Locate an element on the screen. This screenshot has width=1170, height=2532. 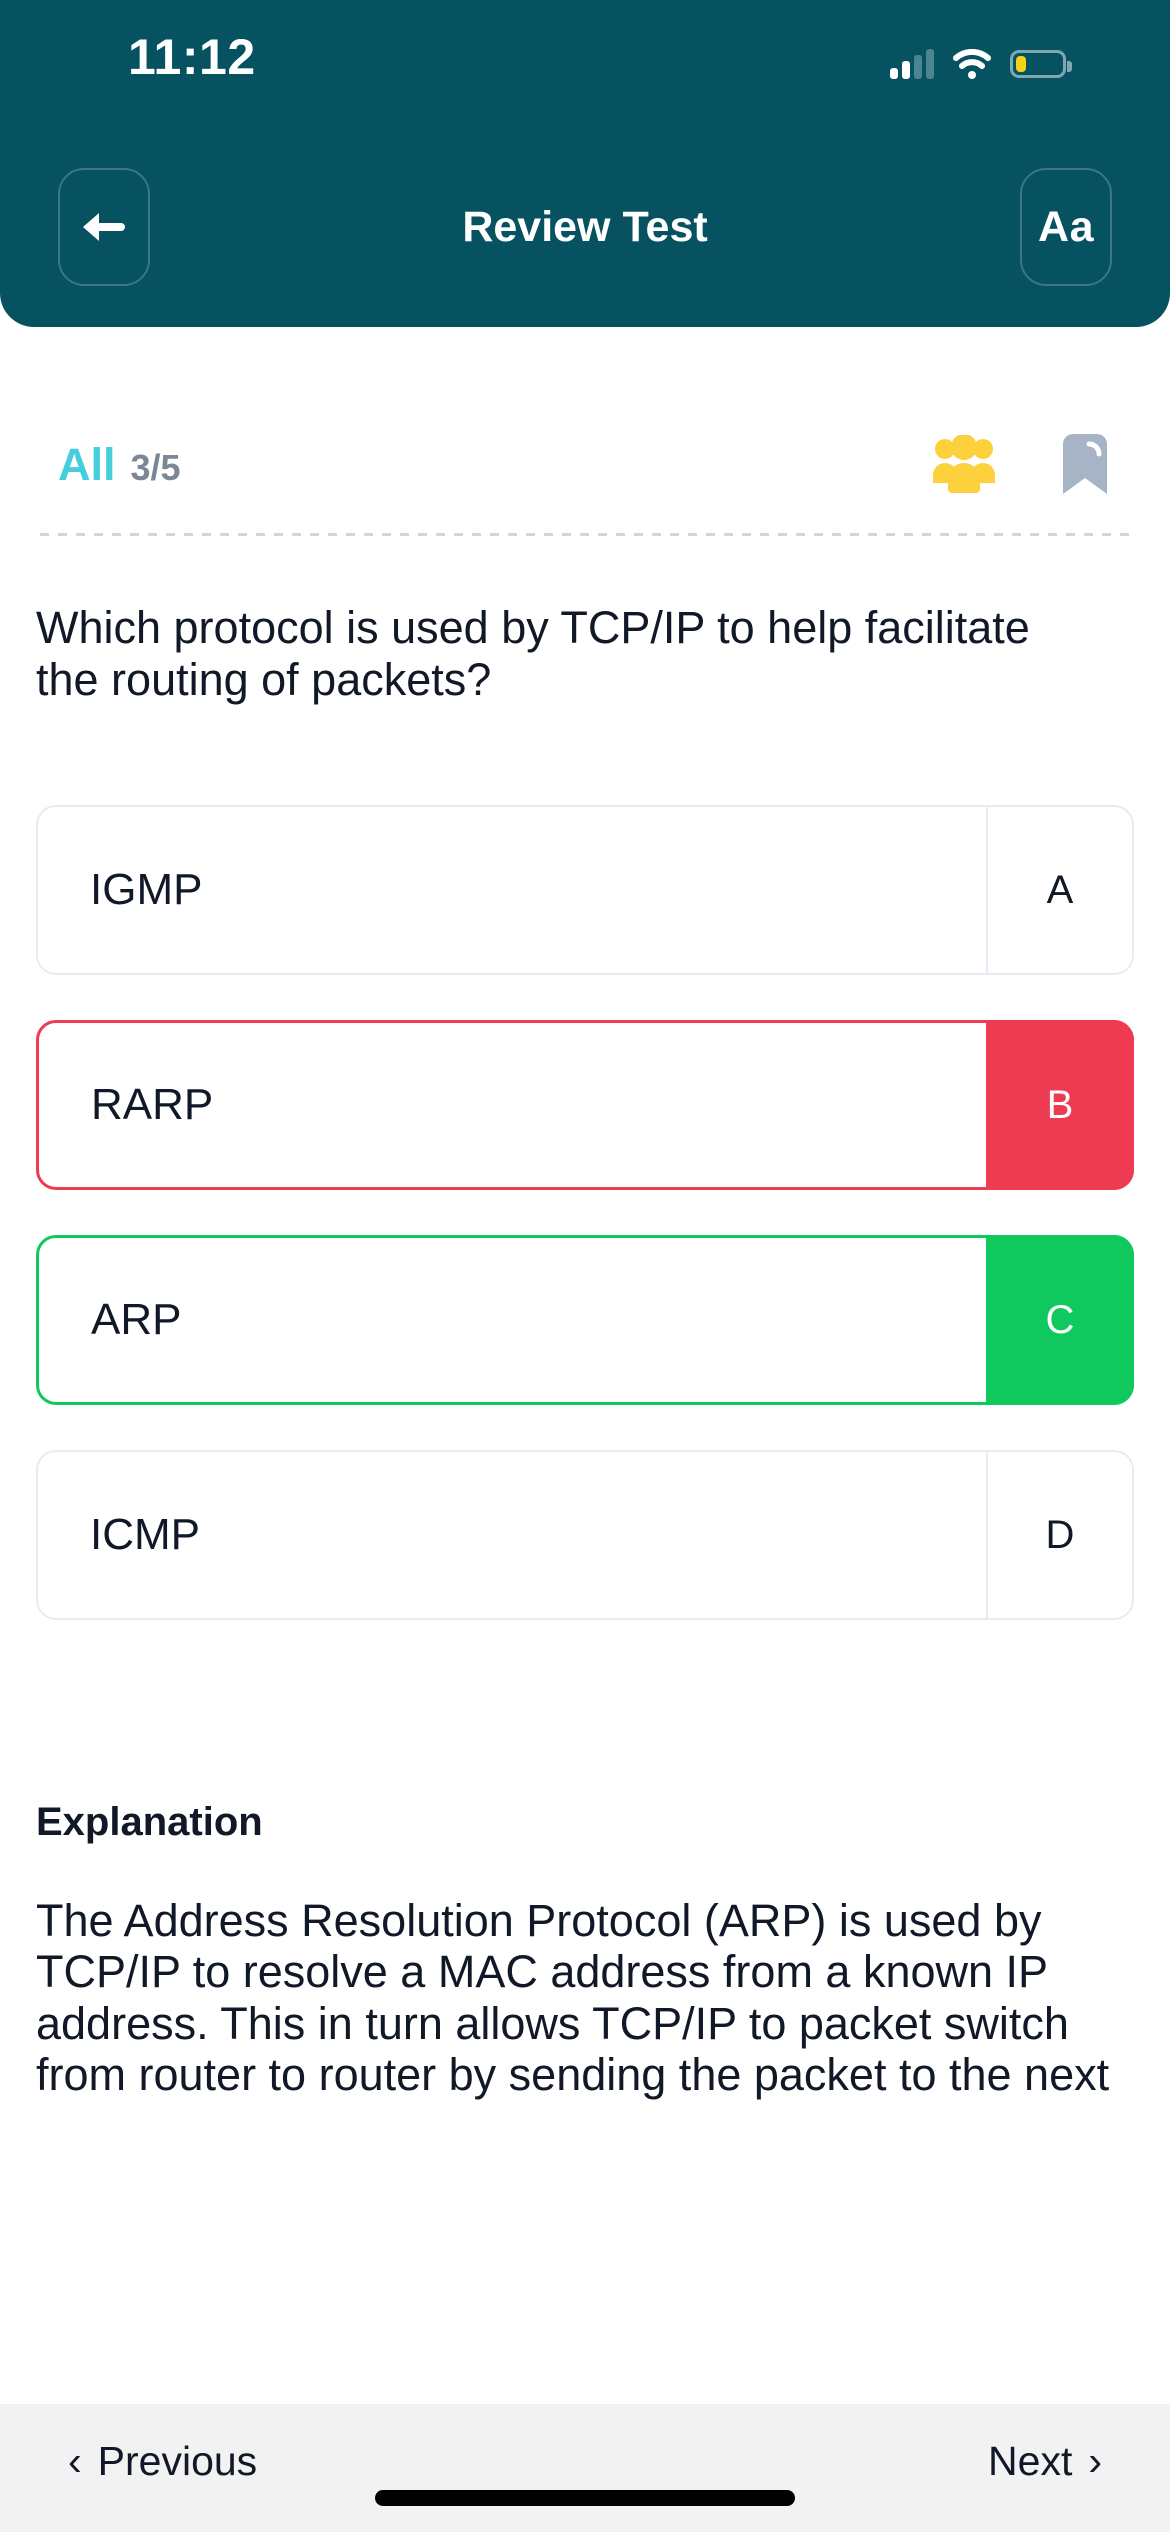
app-header: 11:12 Review Test Aa is located at coordinates (585, 163).